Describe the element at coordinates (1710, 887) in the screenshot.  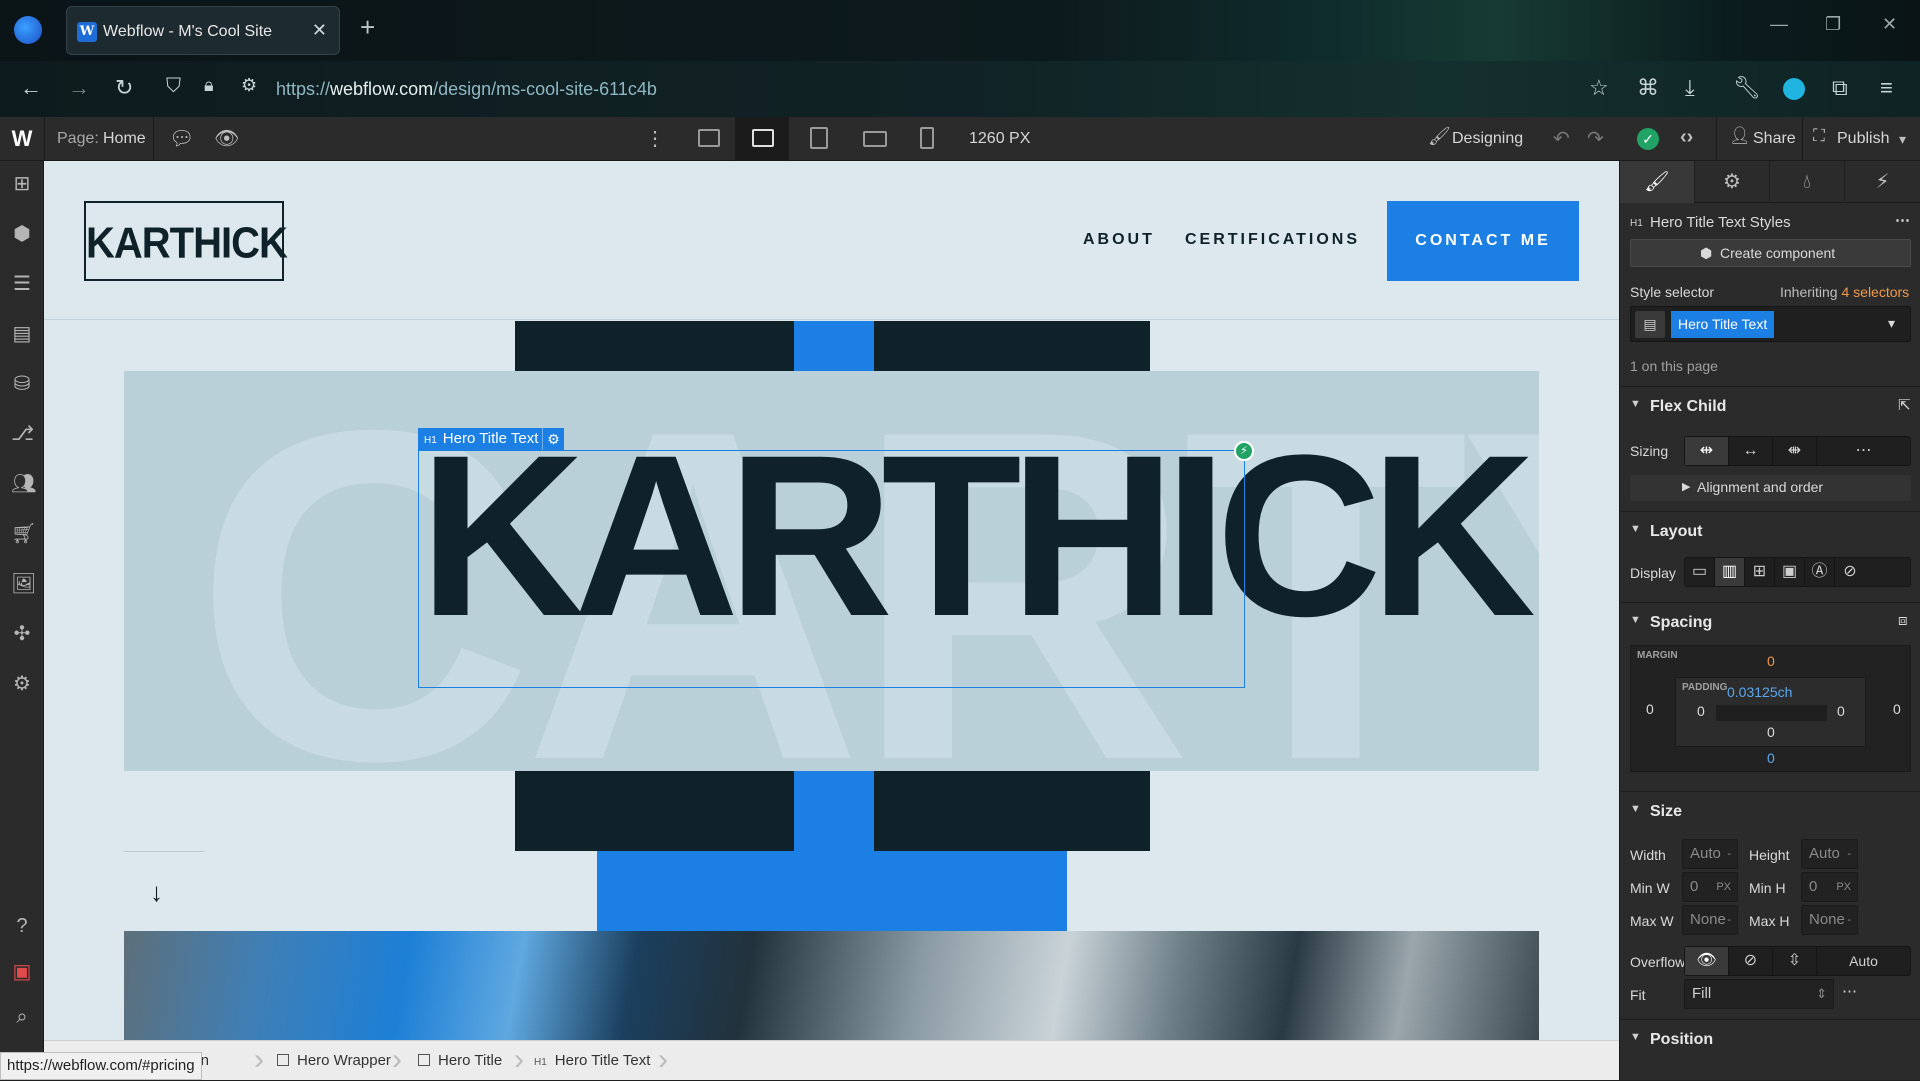
I see `min-width-input: 0 PX` at that location.